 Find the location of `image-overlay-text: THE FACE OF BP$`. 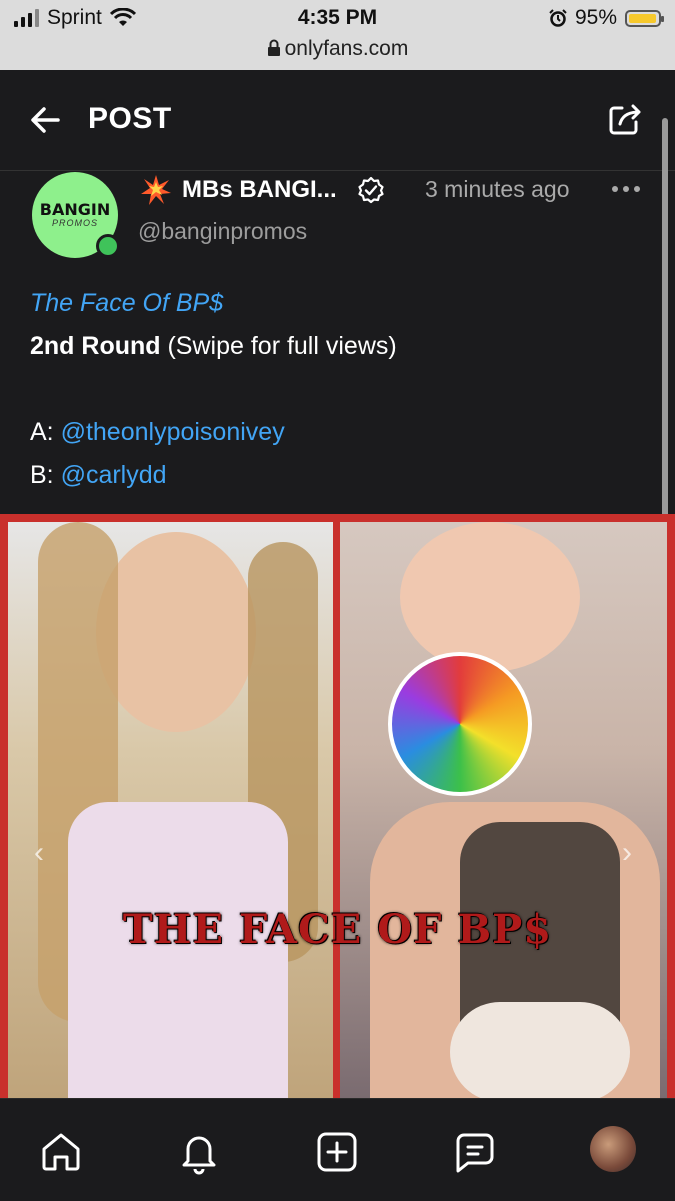

image-overlay-text: THE FACE OF BP$ is located at coordinates (337, 929).